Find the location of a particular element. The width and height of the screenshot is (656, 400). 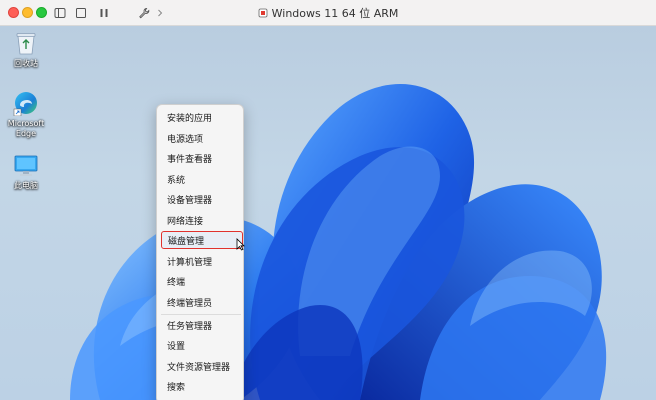

vm-icon is located at coordinates (263, 13).